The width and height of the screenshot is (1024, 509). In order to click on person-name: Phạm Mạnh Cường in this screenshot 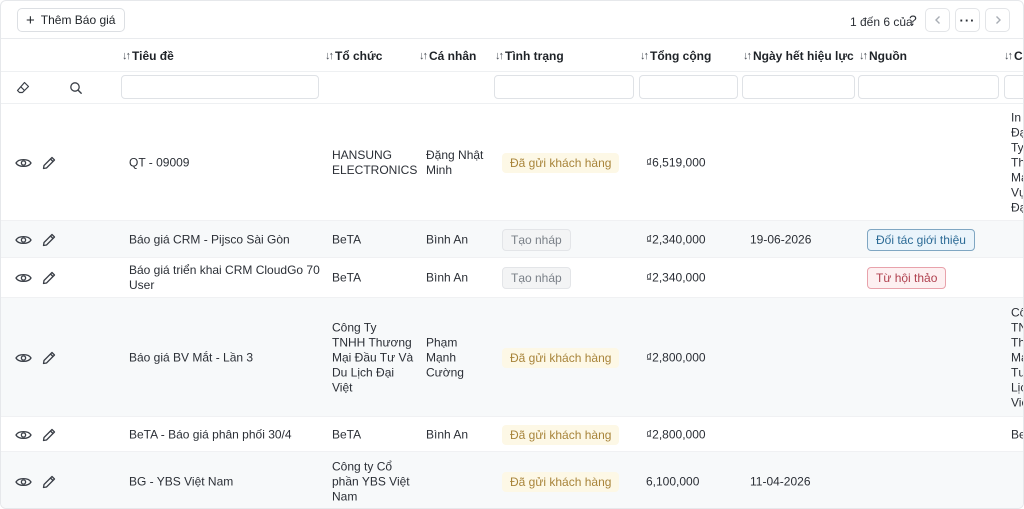, I will do `click(445, 357)`.